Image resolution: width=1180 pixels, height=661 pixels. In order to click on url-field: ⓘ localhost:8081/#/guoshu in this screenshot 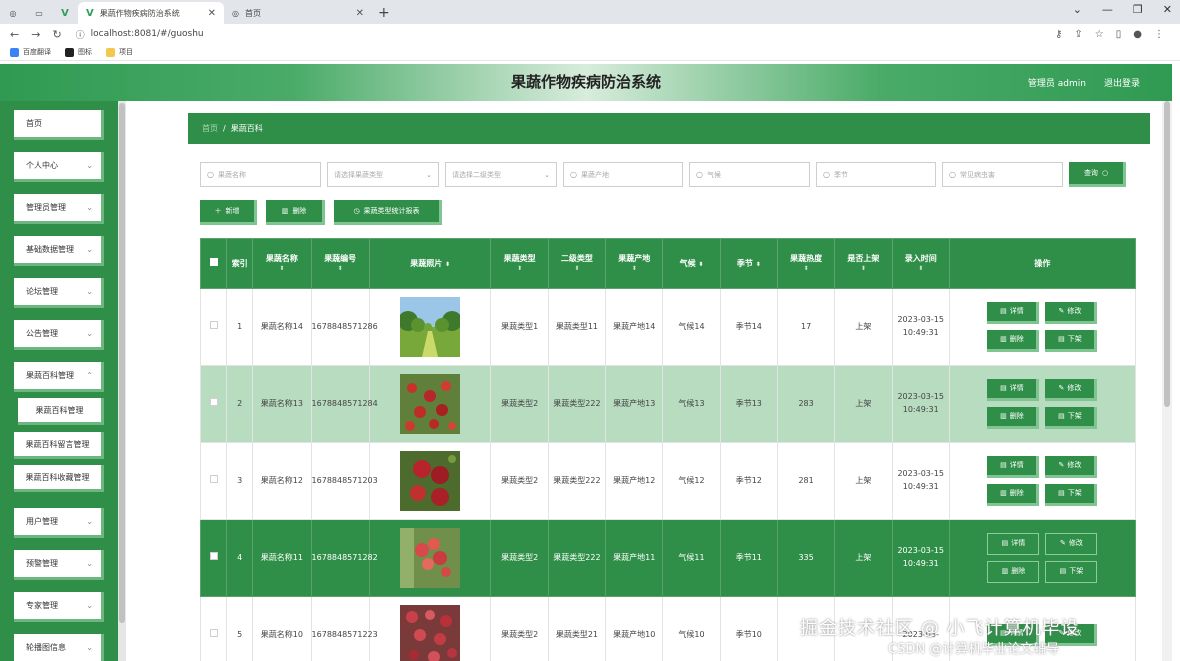, I will do `click(140, 34)`.